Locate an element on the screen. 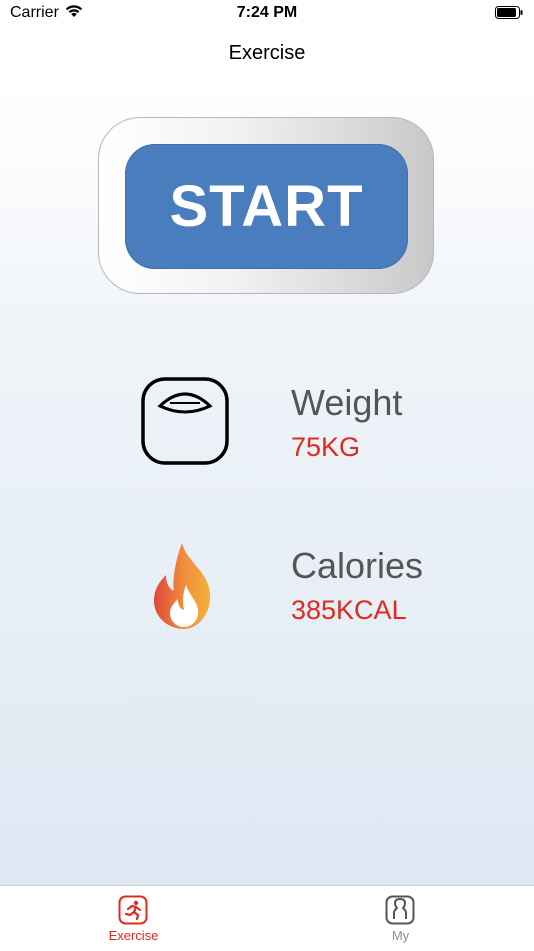  calories-value: 385KCAL is located at coordinates (349, 610).